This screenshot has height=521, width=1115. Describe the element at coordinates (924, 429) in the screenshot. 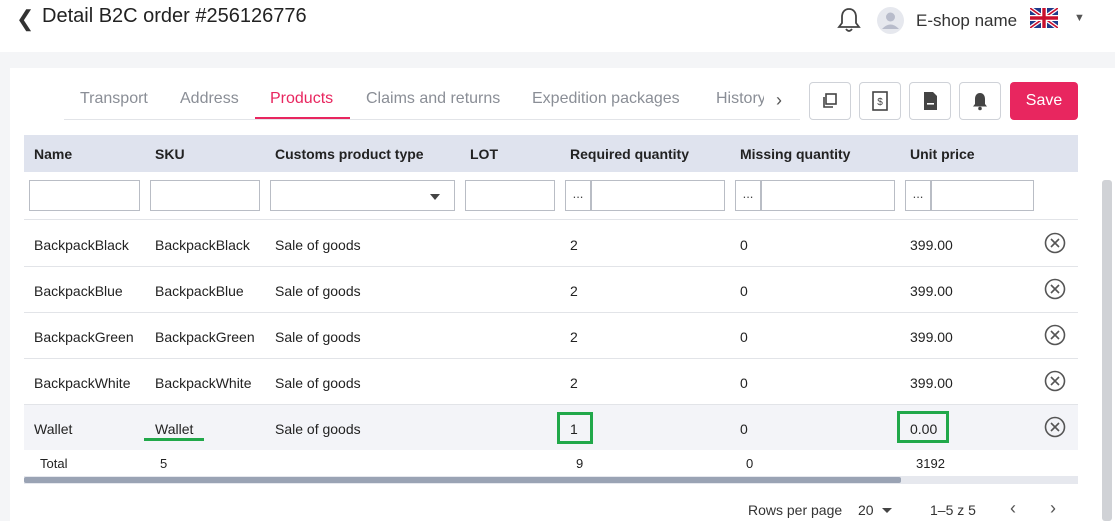

I see `cell-unit-price: 0.00` at that location.